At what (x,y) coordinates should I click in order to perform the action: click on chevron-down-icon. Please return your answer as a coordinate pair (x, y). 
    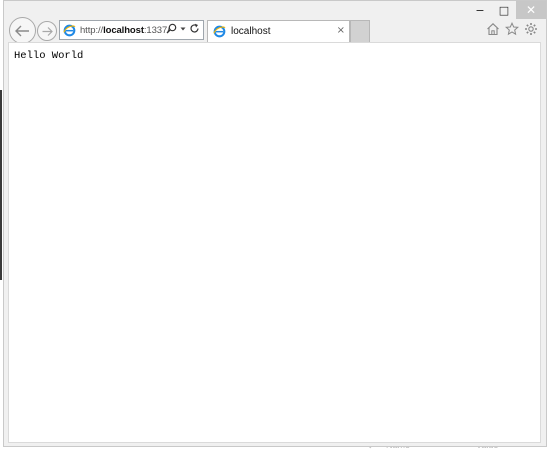
    Looking at the image, I should click on (183, 29).